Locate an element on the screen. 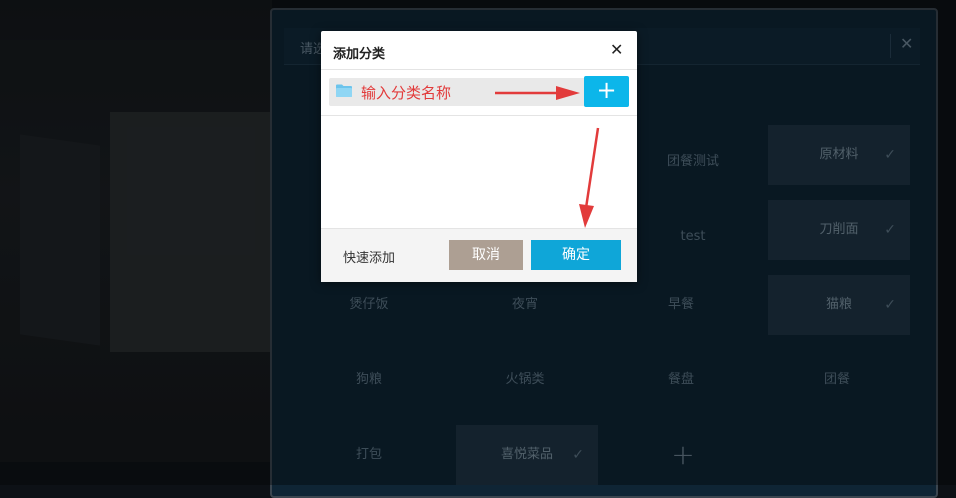 The height and width of the screenshot is (498, 956). confirm-button: 确定 is located at coordinates (576, 255).